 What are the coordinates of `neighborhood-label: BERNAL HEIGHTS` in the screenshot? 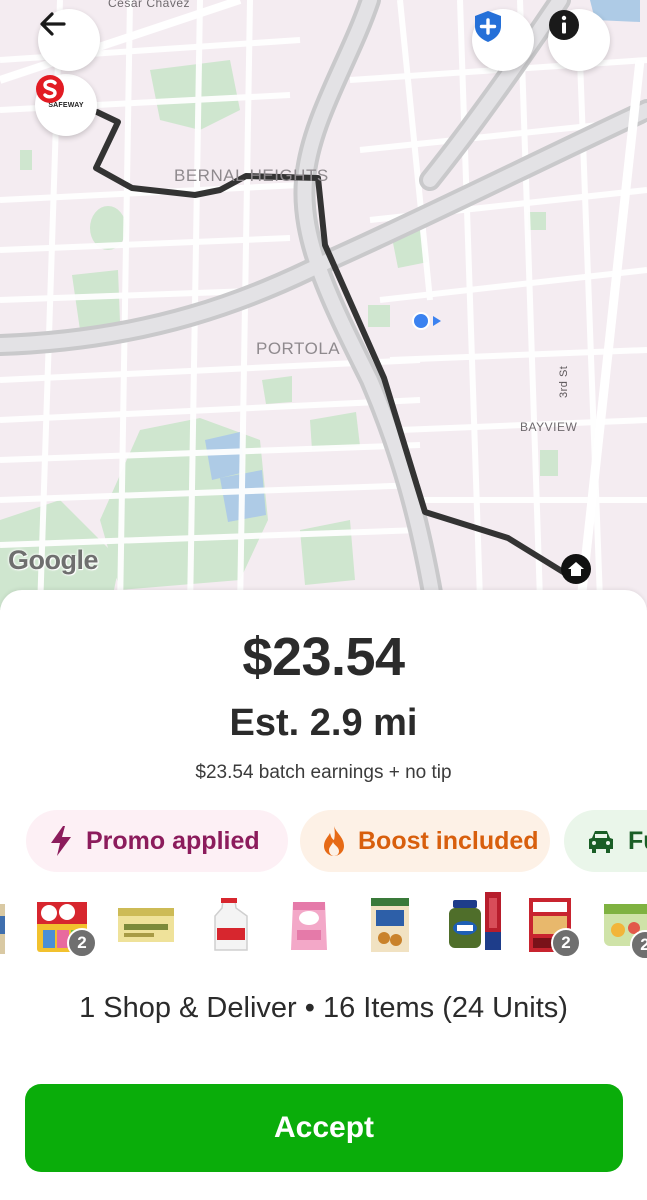 It's located at (251, 175).